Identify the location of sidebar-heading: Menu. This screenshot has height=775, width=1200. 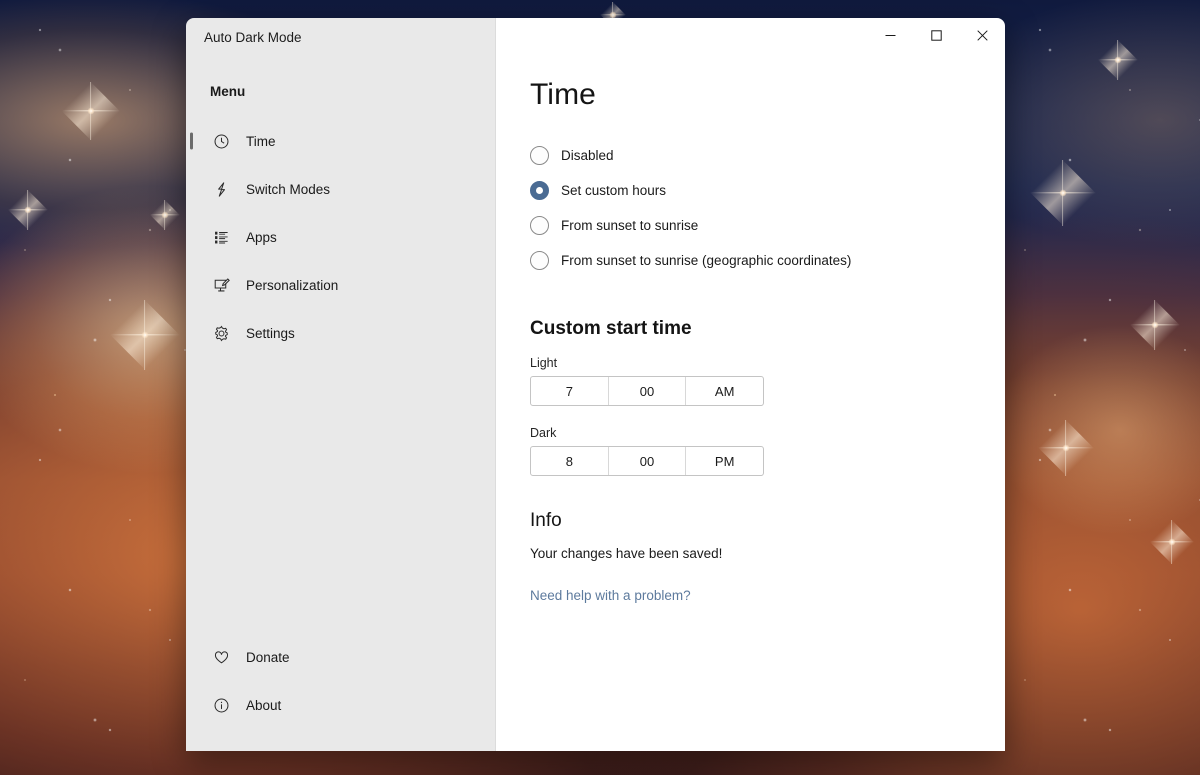
(228, 91).